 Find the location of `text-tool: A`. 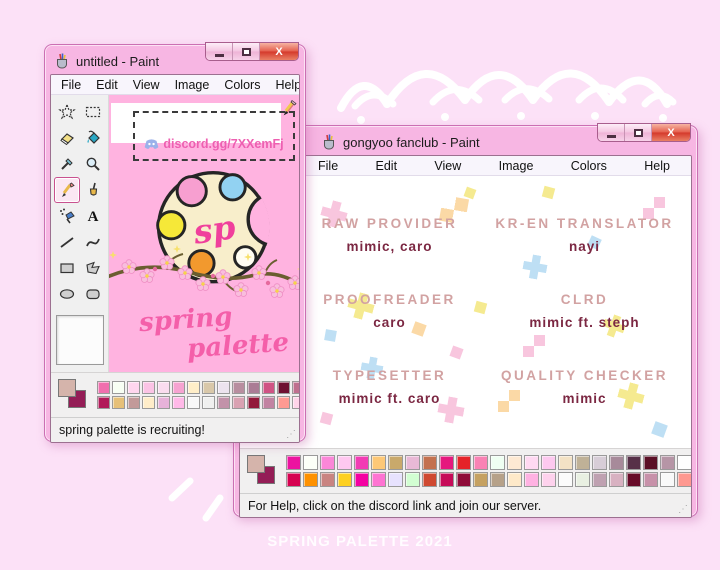

text-tool: A is located at coordinates (93, 216).